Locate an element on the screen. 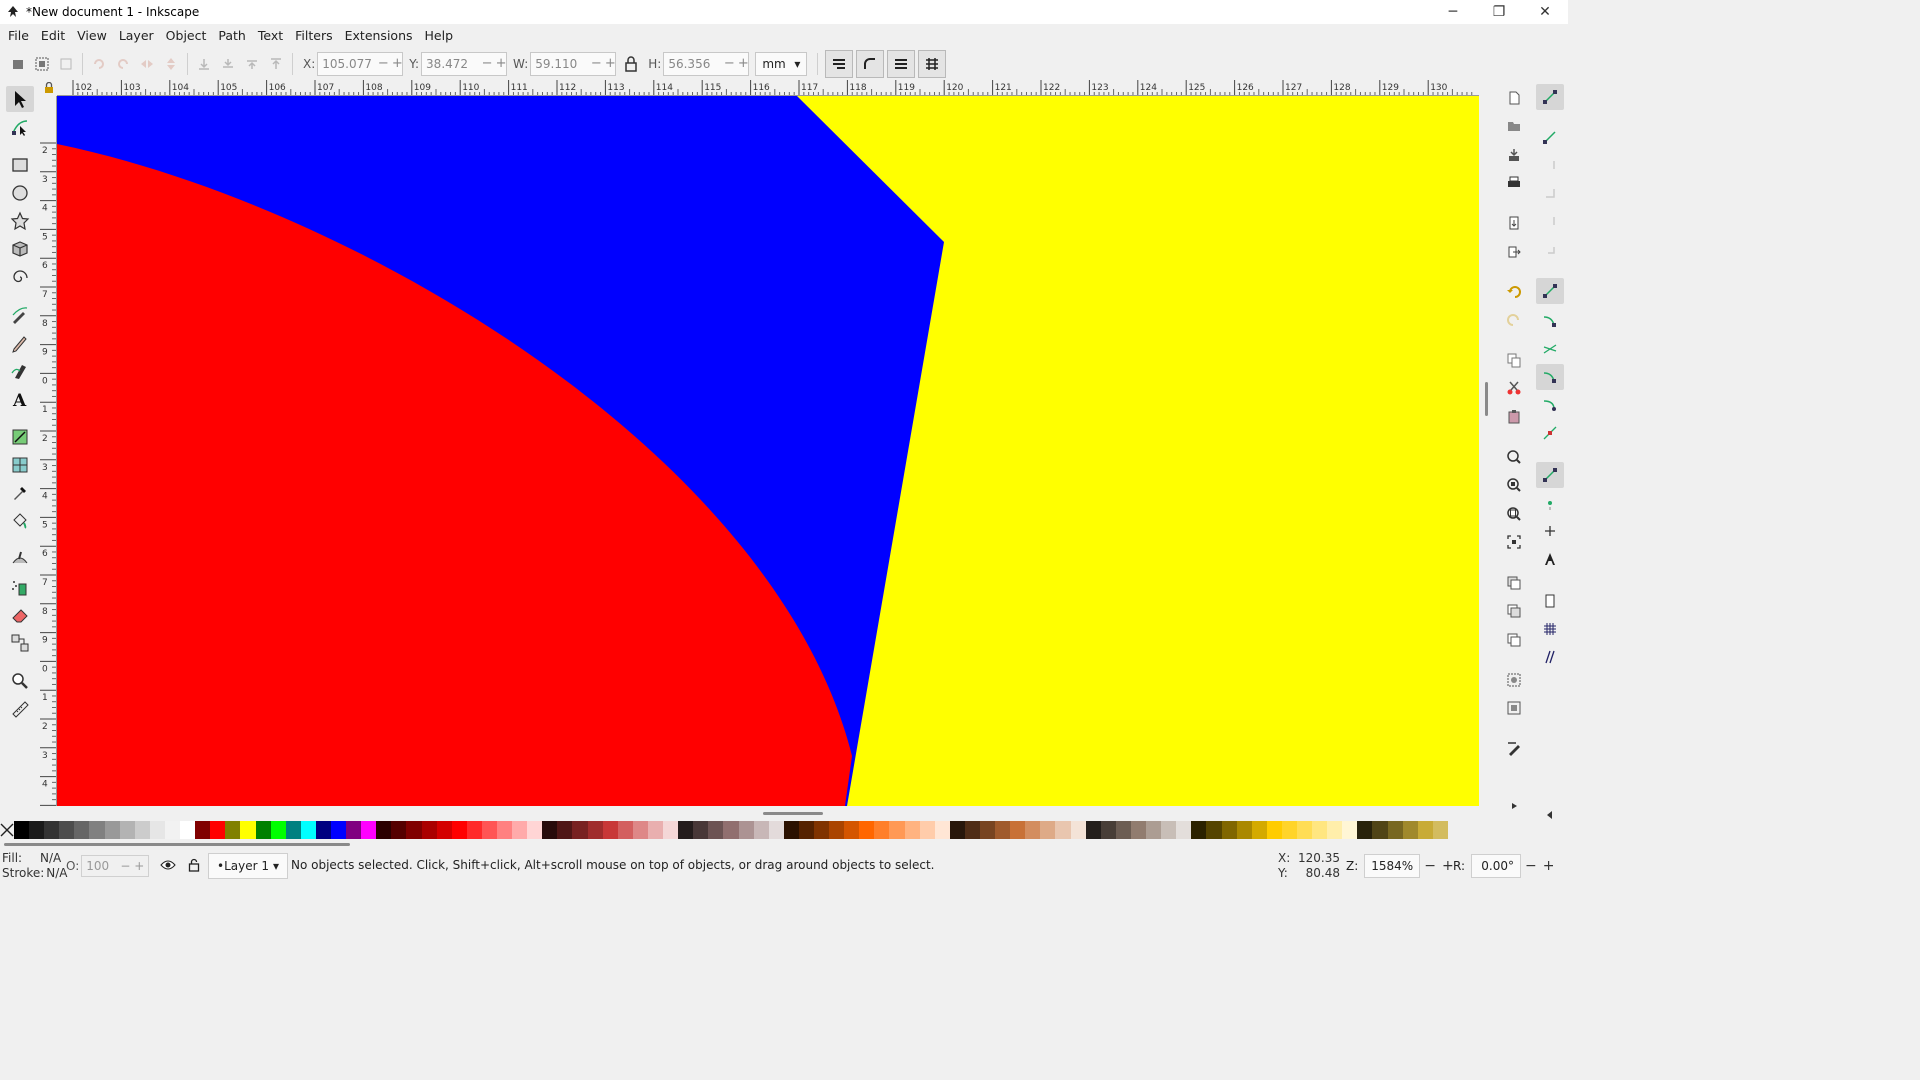 Image resolution: width=1920 pixels, height=1080 pixels. h-increment-button: + is located at coordinates (743, 63).